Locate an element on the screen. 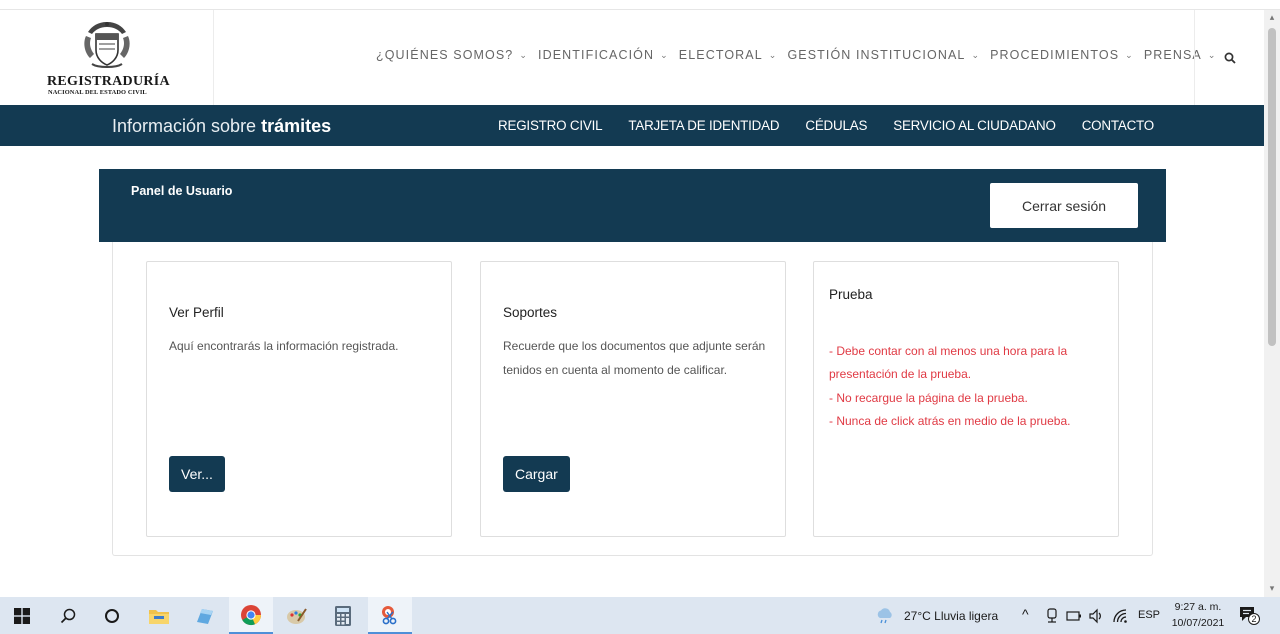 This screenshot has height=634, width=1280. start-button is located at coordinates (22, 615).